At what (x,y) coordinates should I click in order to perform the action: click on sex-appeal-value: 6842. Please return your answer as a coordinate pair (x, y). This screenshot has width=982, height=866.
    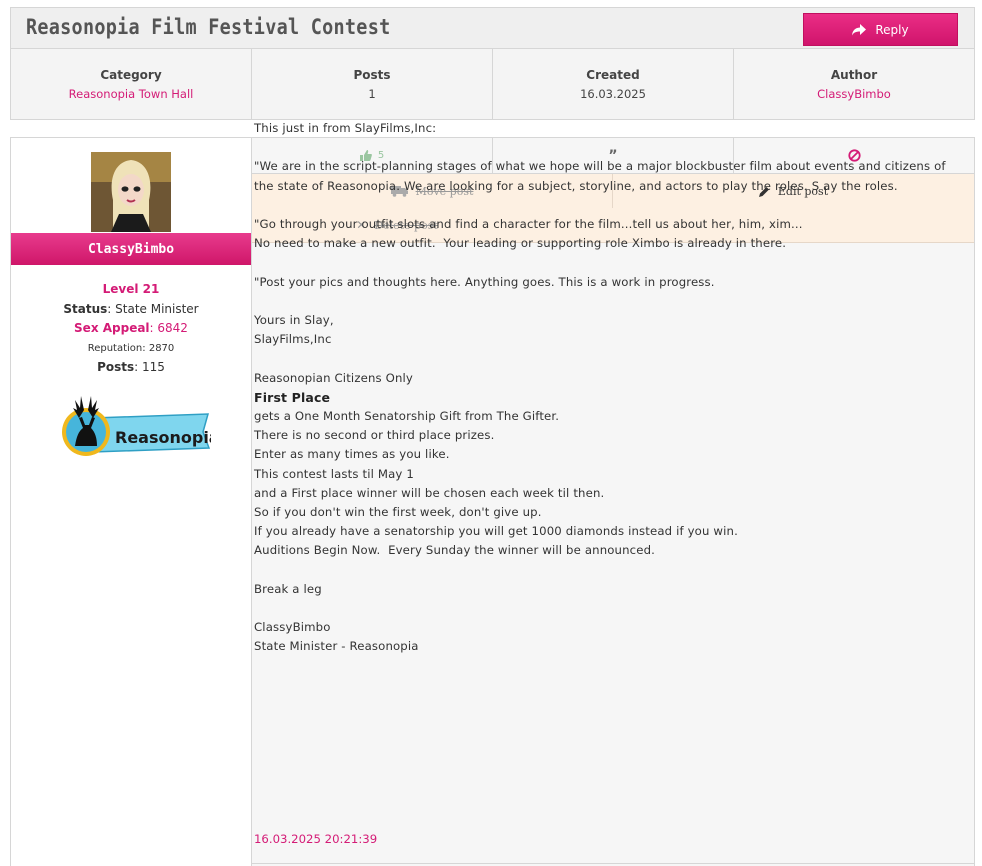
    Looking at the image, I should click on (172, 328).